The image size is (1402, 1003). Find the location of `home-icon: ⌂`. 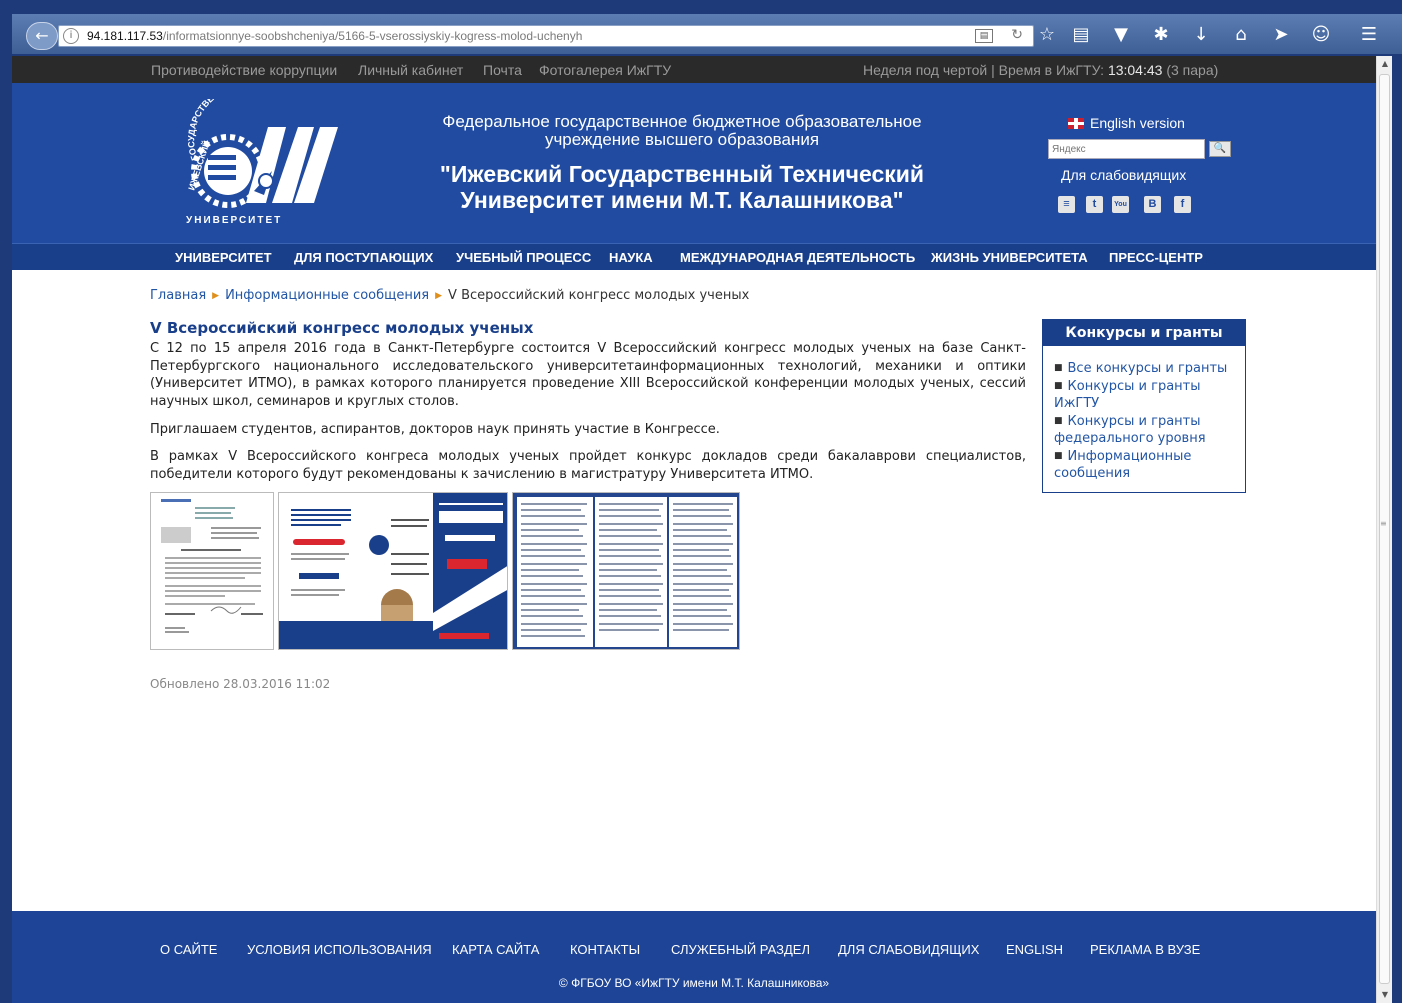

home-icon: ⌂ is located at coordinates (1241, 35).